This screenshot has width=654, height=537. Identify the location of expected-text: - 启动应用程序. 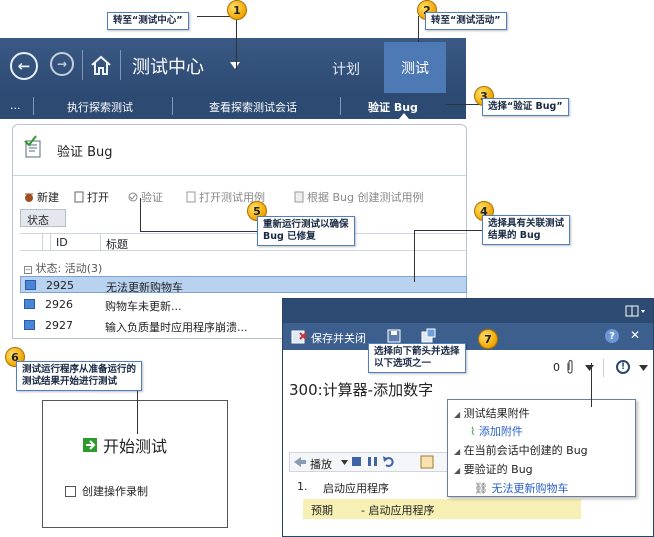
(398, 510).